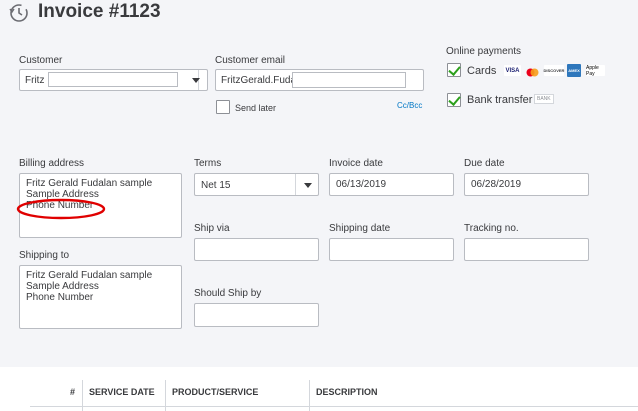  What do you see at coordinates (256, 108) in the screenshot?
I see `send-later-label: Send later` at bounding box center [256, 108].